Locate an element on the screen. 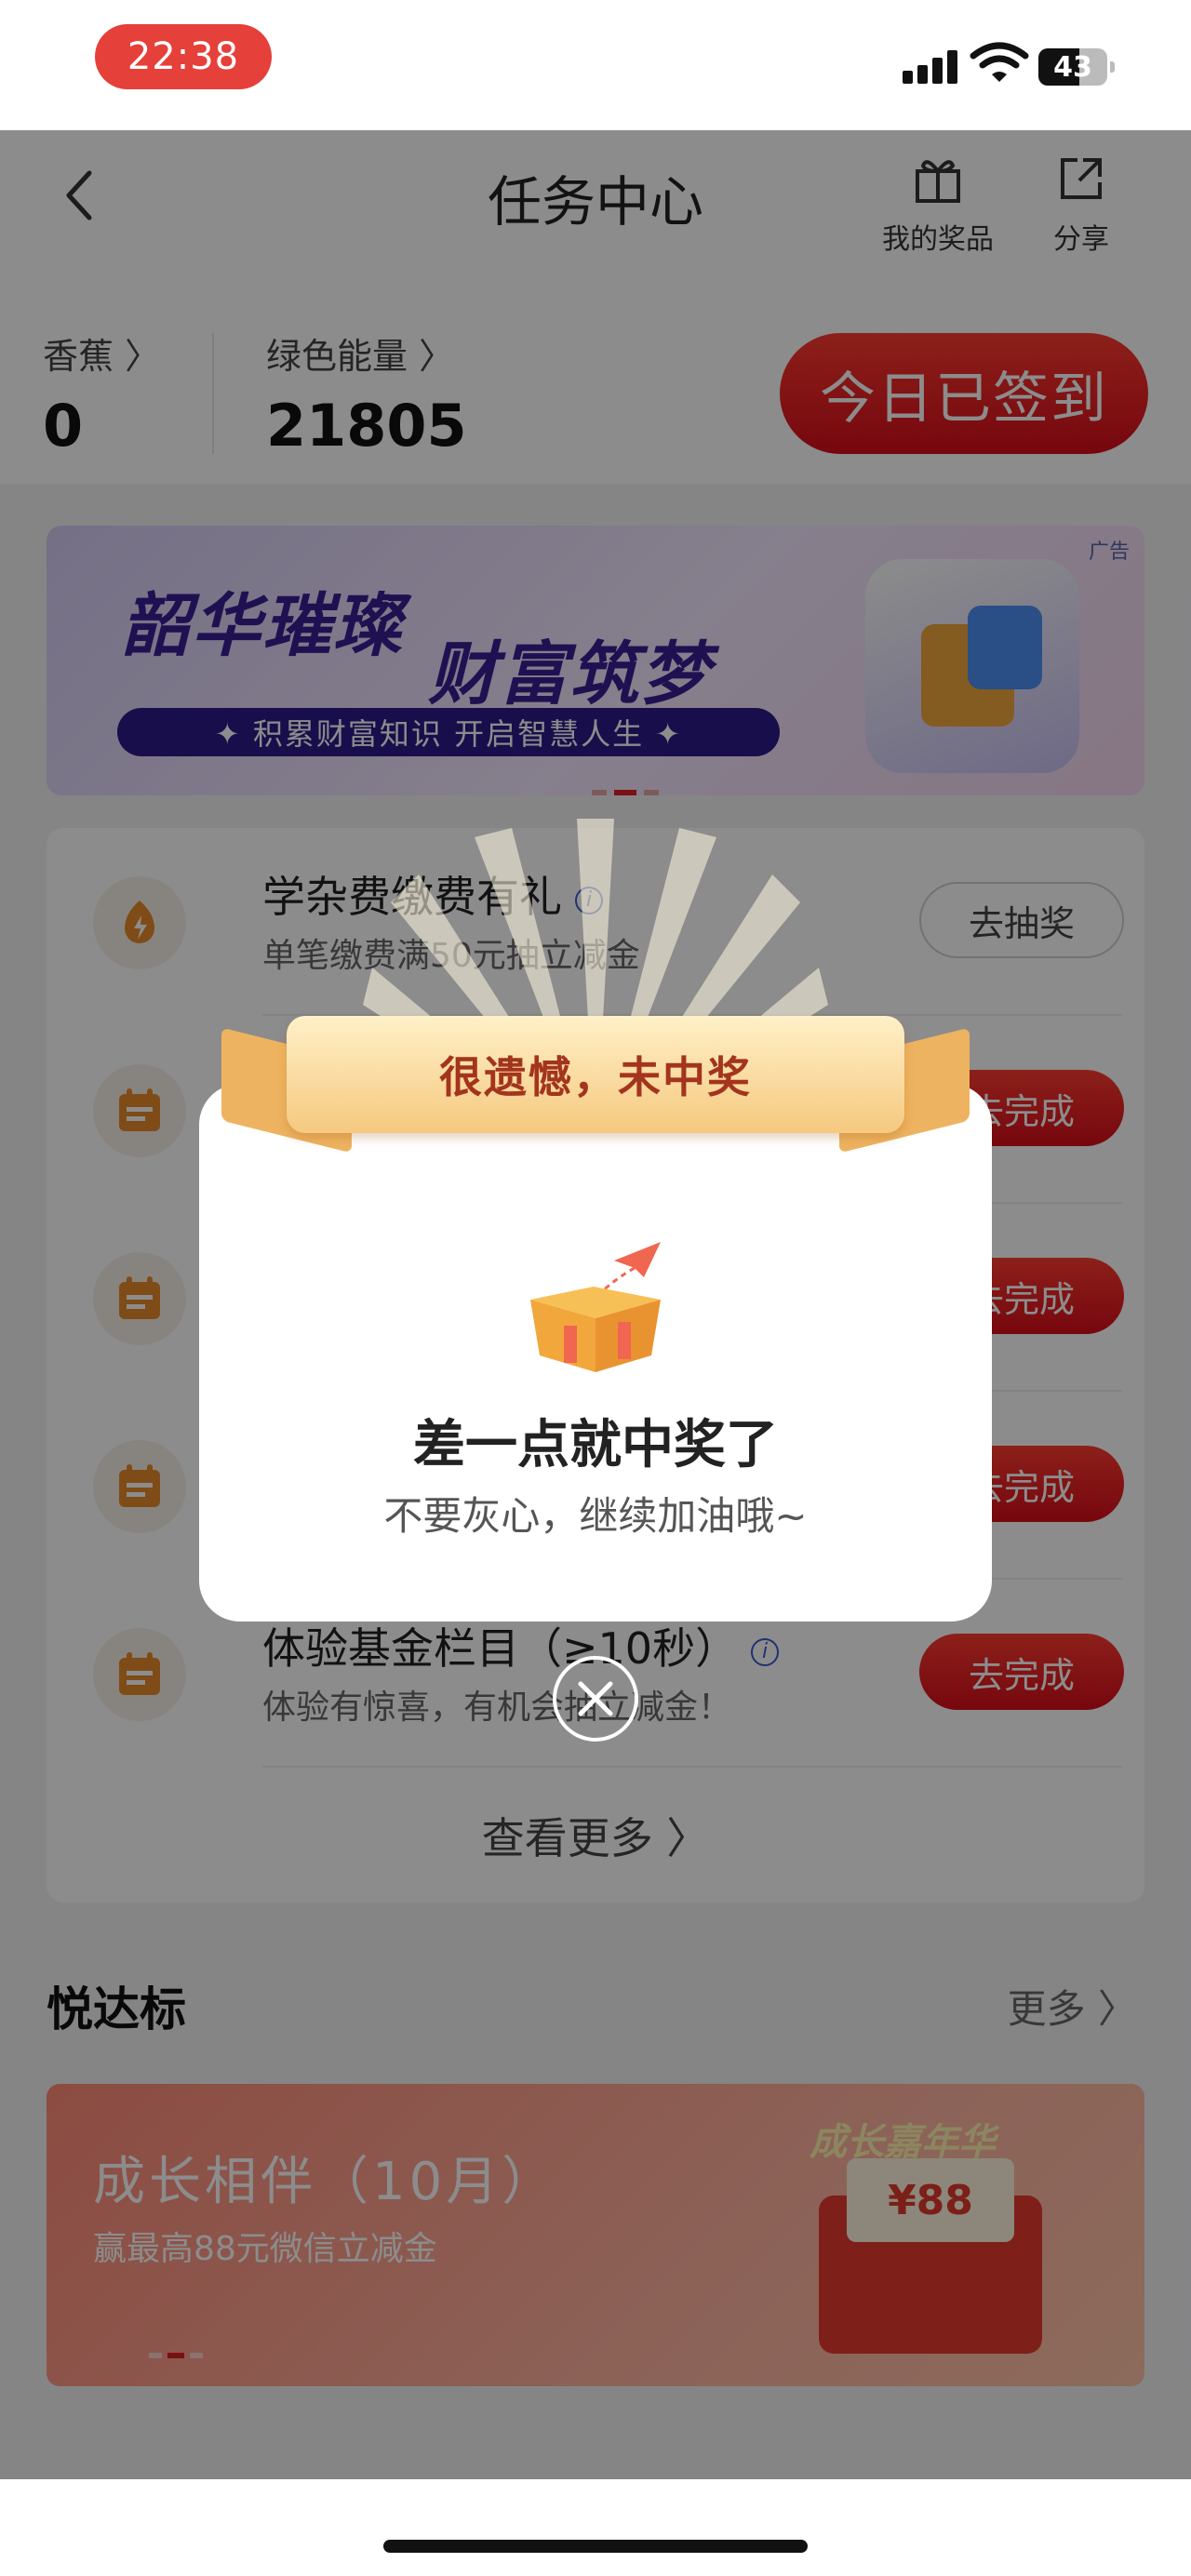  close-icon is located at coordinates (595, 1698).